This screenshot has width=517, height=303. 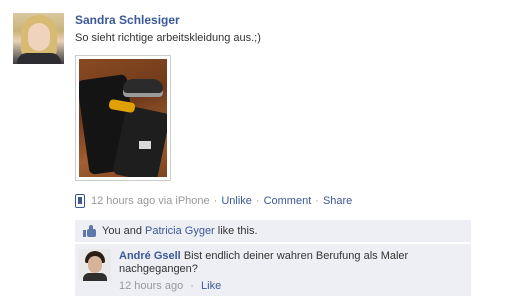 I want to click on photo-stripe, so click(x=145, y=145).